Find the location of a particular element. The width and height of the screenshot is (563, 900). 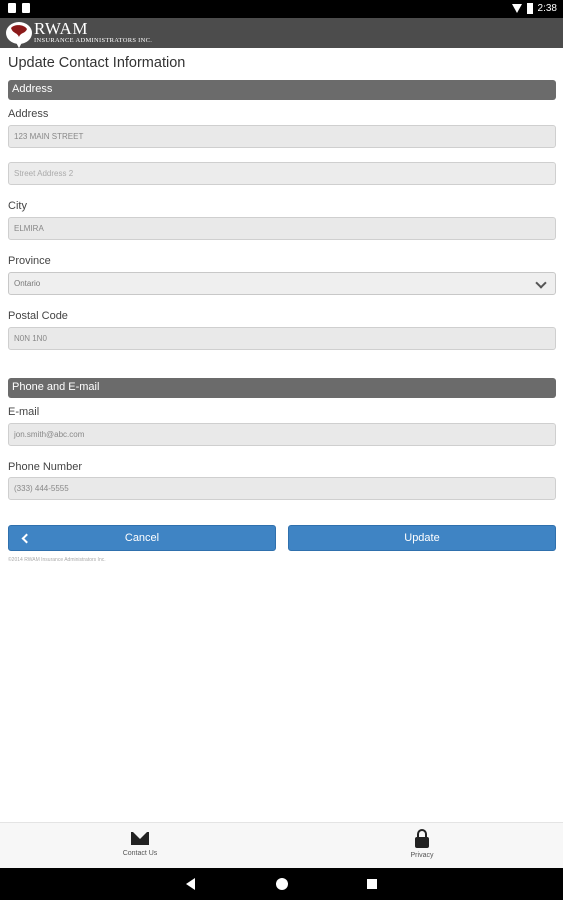

phone-field: (333) 444-5555 is located at coordinates (282, 488).